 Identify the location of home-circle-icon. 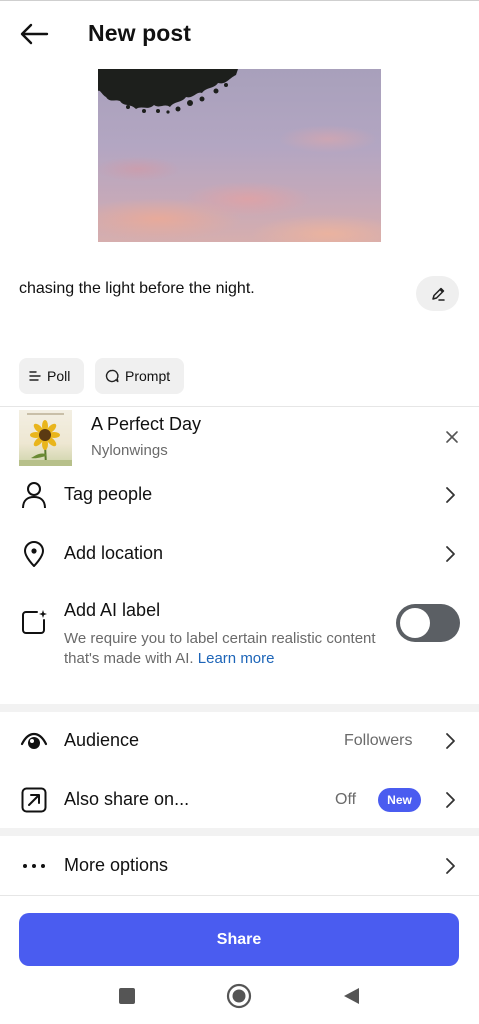
(239, 996).